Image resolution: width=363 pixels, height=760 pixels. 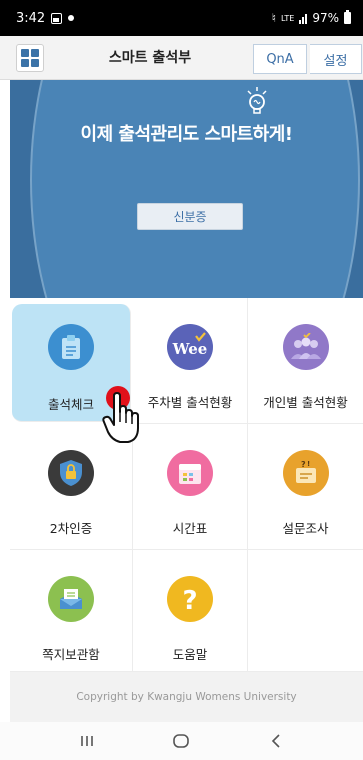 What do you see at coordinates (288, 18) in the screenshot?
I see `network-type: LTE` at bounding box center [288, 18].